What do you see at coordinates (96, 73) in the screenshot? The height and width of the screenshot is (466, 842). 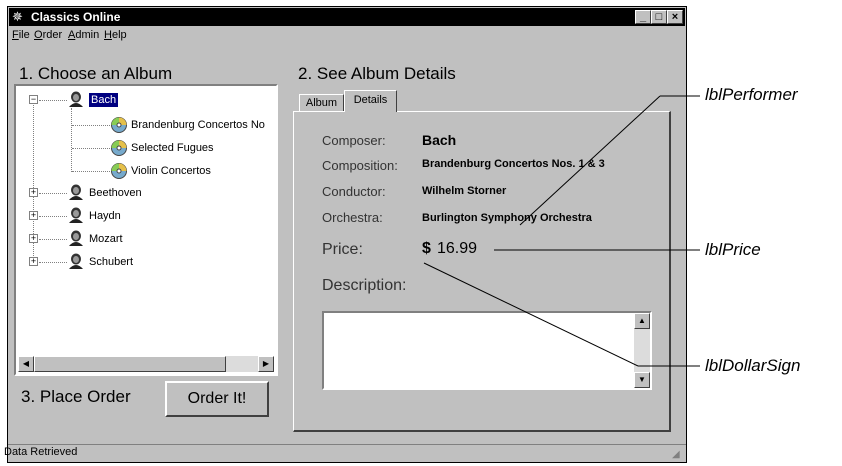 I see `choose-album-heading: 1. Choose an Album` at bounding box center [96, 73].